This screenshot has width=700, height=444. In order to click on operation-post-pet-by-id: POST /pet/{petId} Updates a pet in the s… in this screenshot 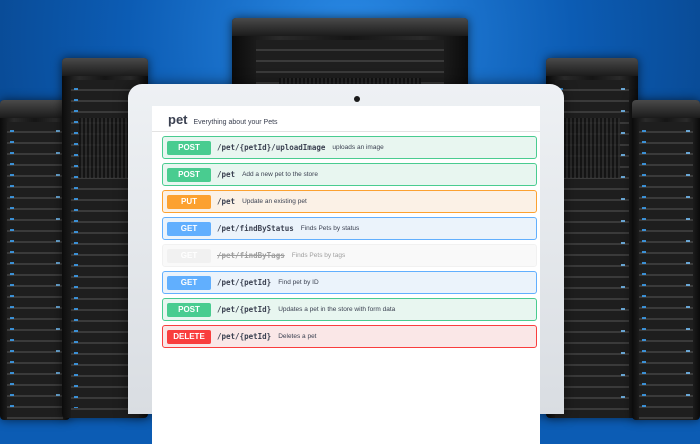, I will do `click(349, 309)`.